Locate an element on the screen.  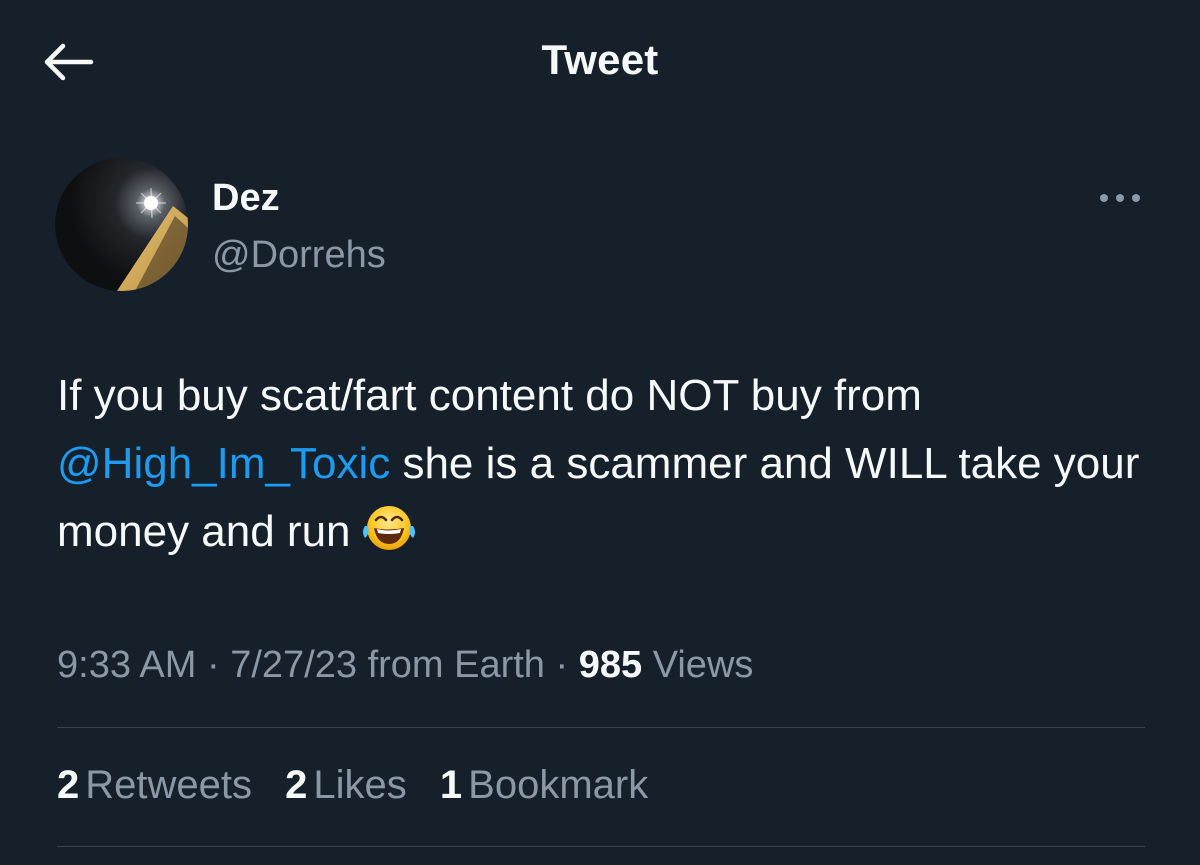
engagement-stats: 2 Retweets 2 Likes 1 Bookmark is located at coordinates (363, 785).